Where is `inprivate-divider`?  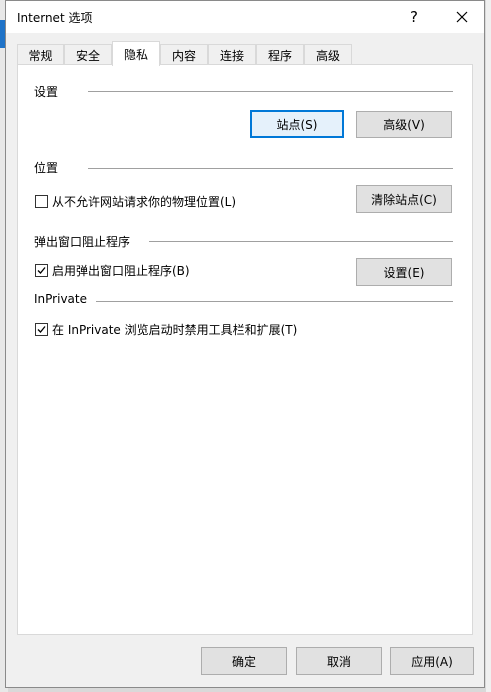 inprivate-divider is located at coordinates (274, 301).